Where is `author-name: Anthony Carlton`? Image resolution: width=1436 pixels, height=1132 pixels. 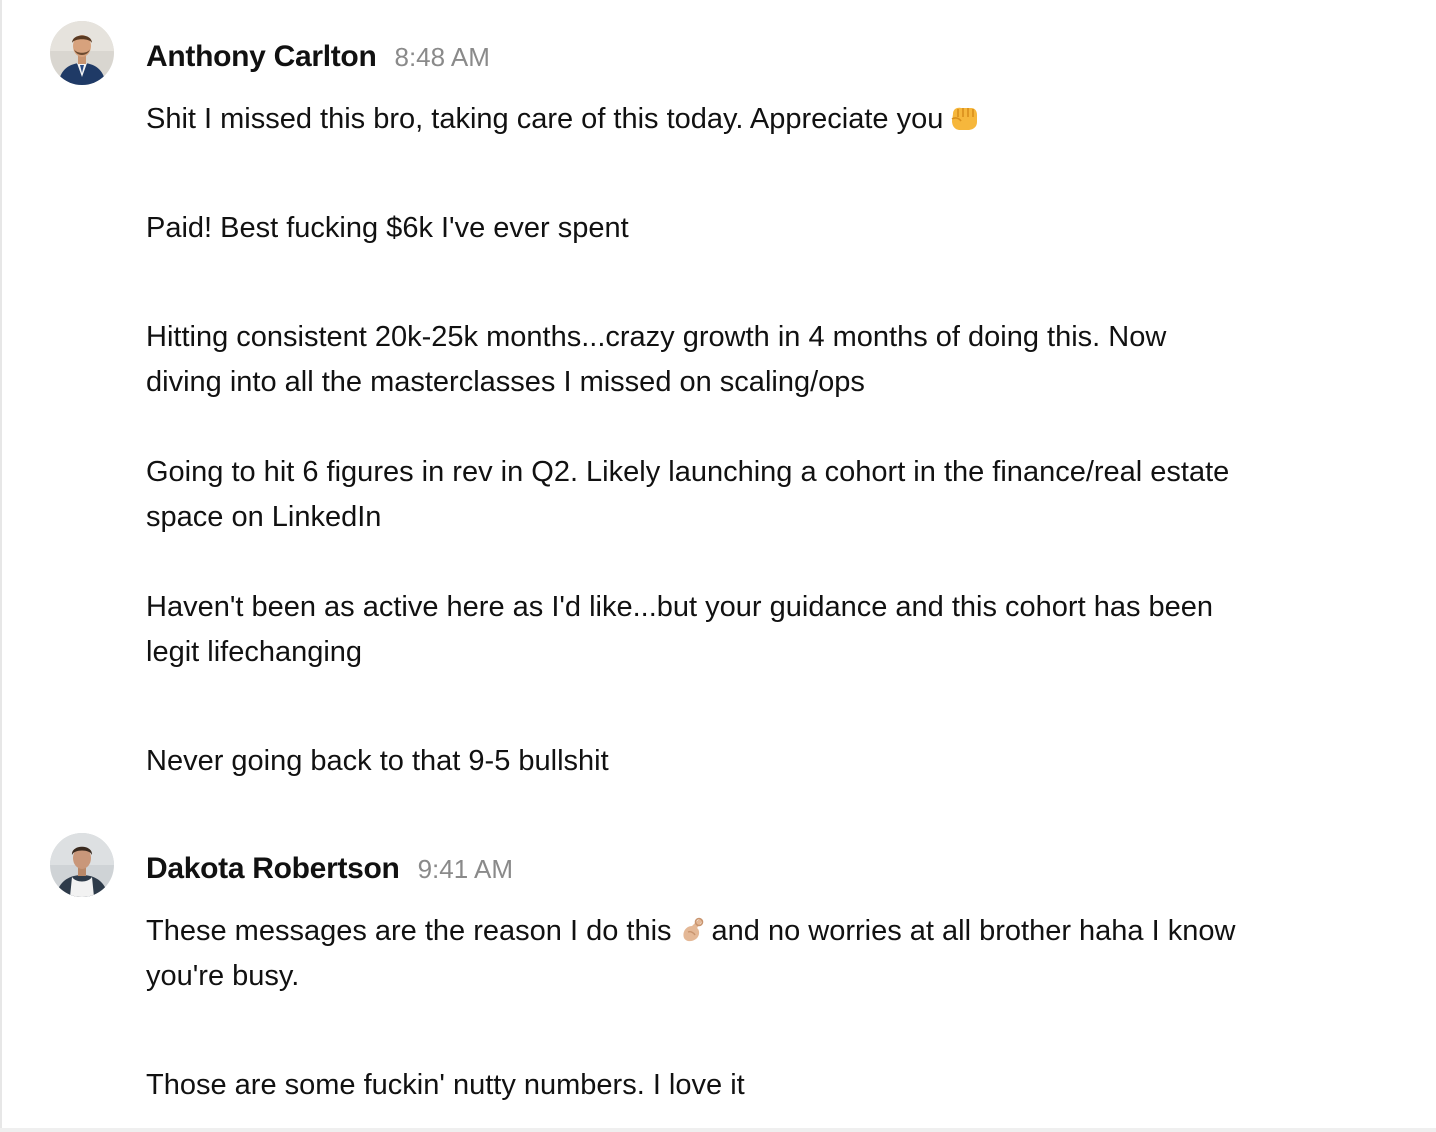
author-name: Anthony Carlton is located at coordinates (261, 57).